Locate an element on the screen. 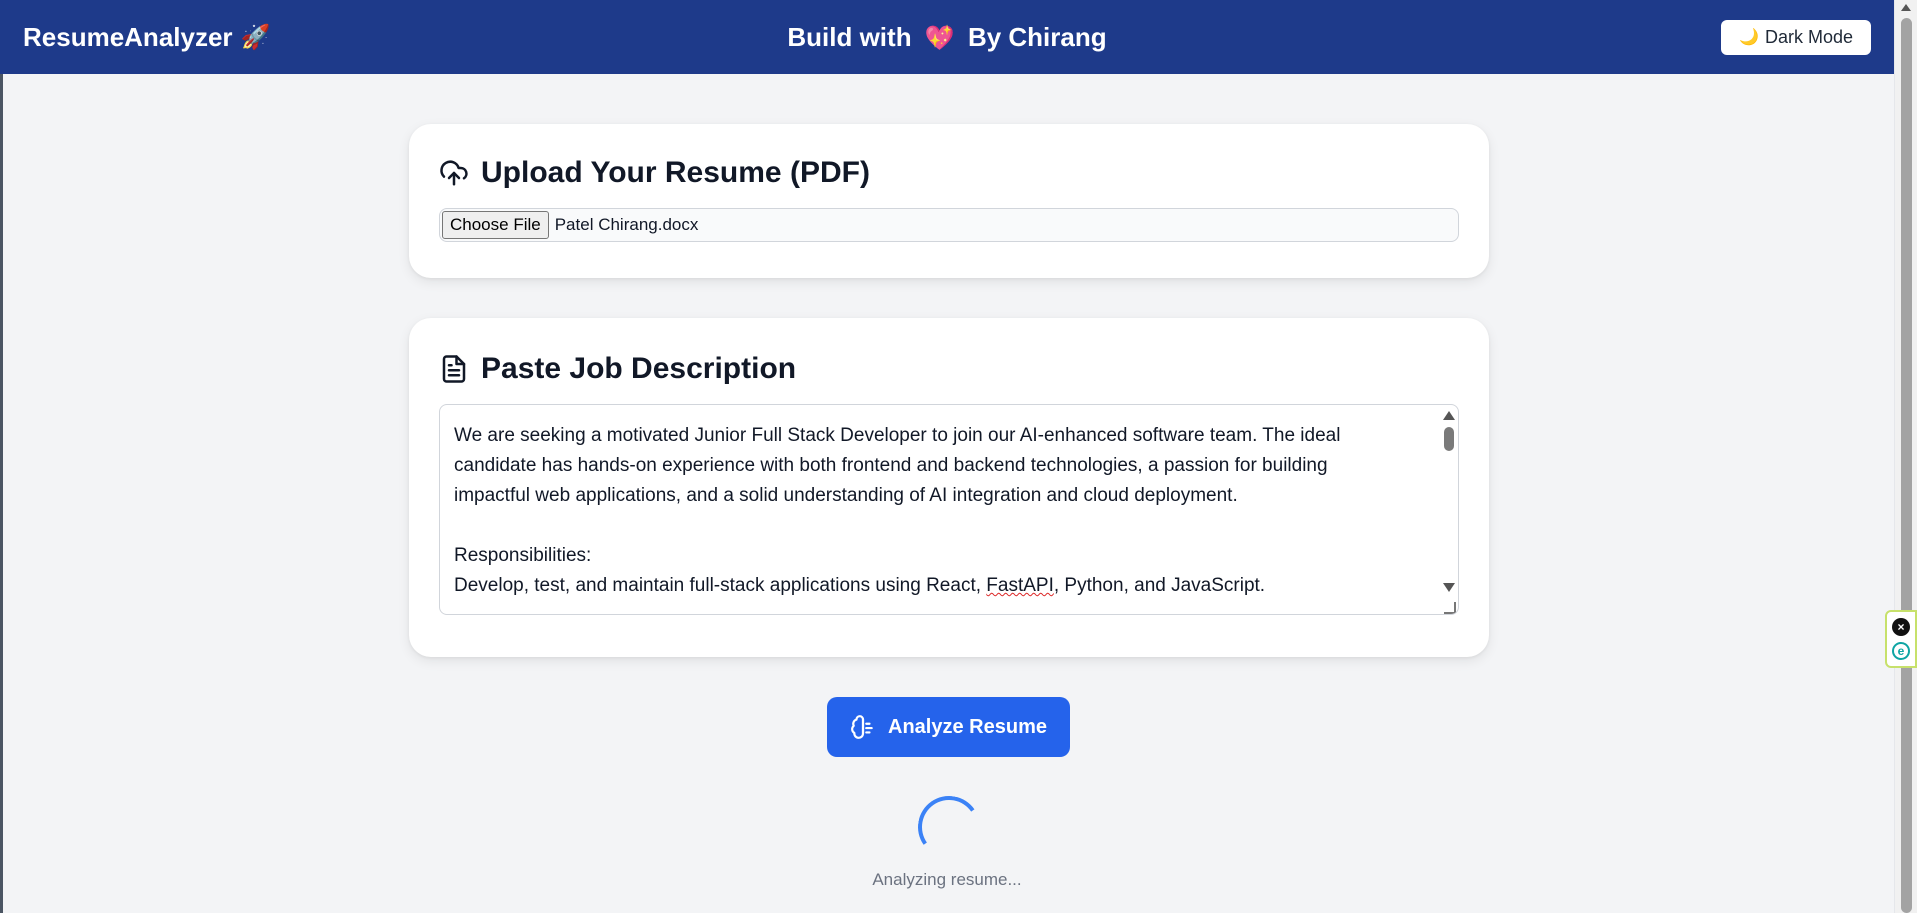 The image size is (1917, 913). job-description-title-text: Paste Job Description is located at coordinates (639, 368).